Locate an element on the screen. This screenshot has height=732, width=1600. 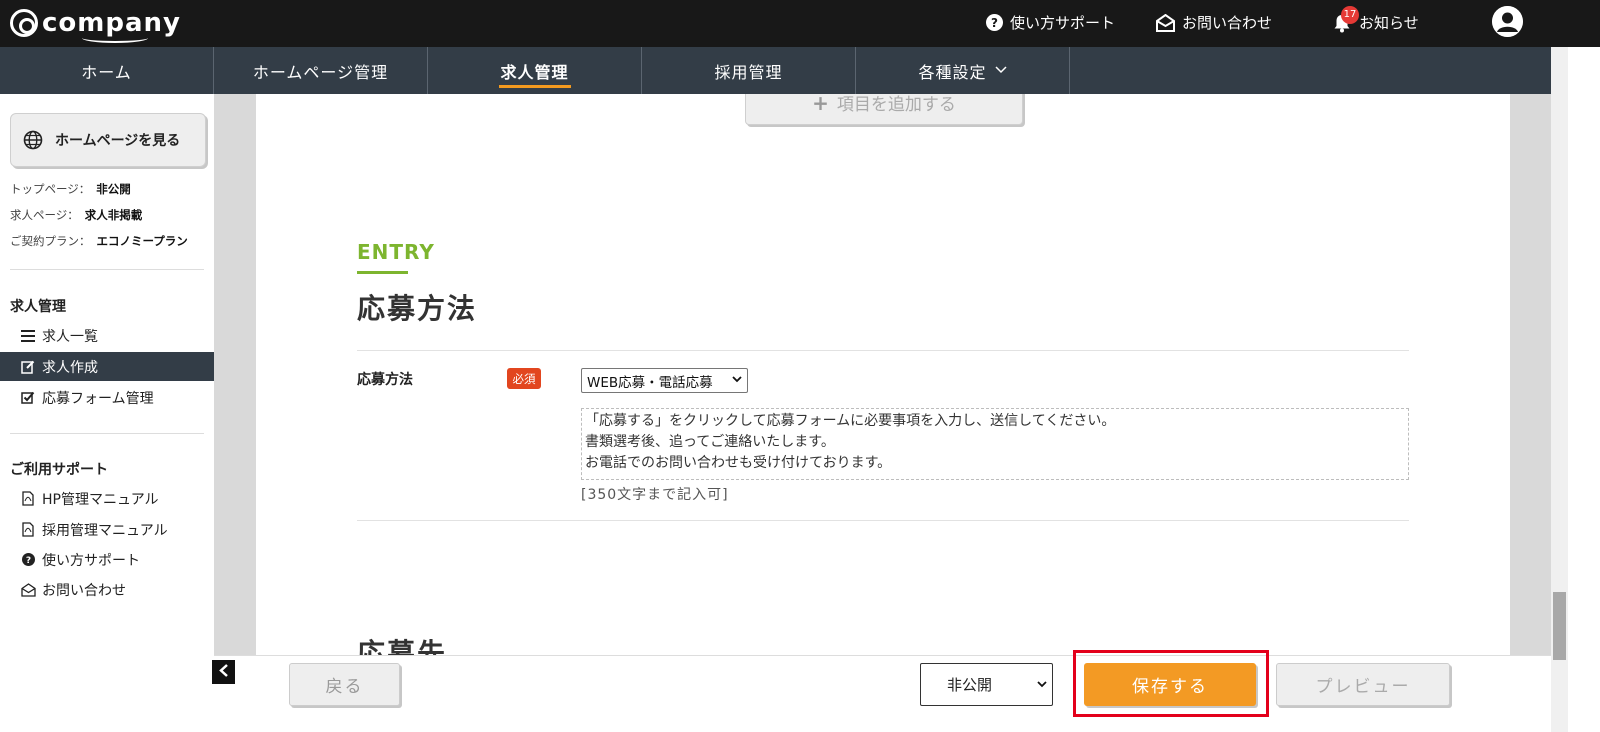
sidebar-item-label: 応募フォーム管理 is located at coordinates (98, 398).